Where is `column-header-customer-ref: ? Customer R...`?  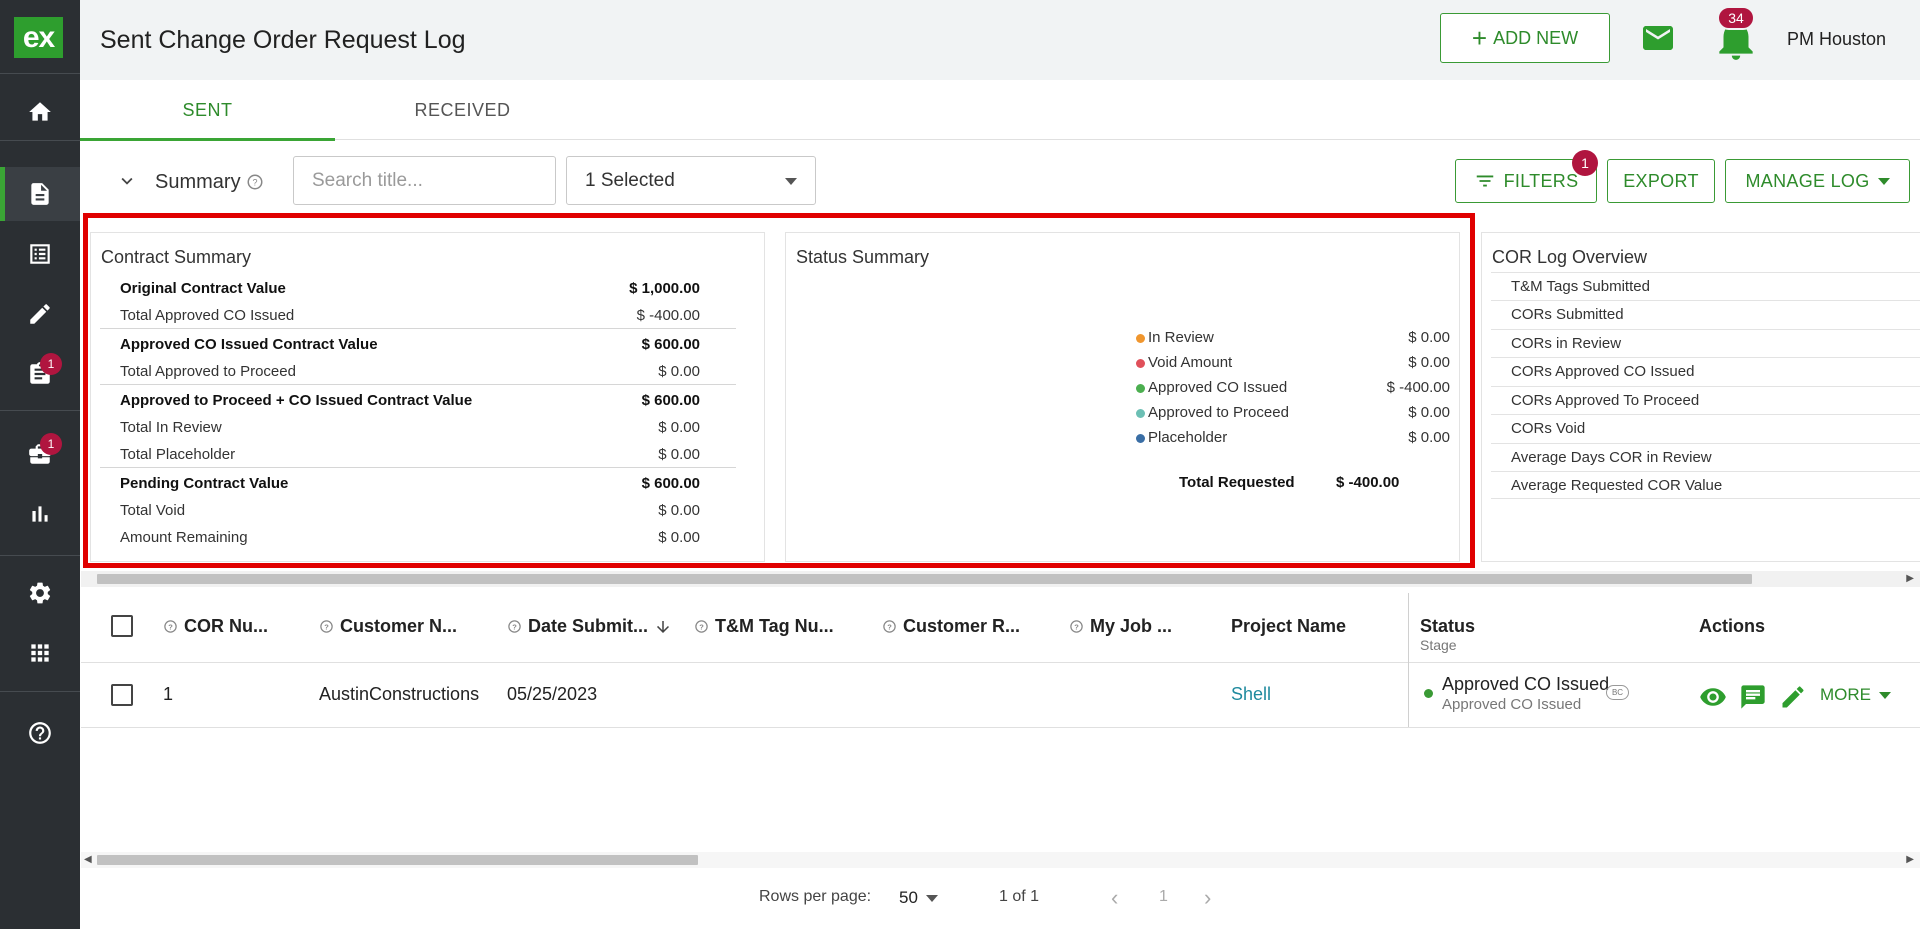 column-header-customer-ref: ? Customer R... is located at coordinates (951, 626).